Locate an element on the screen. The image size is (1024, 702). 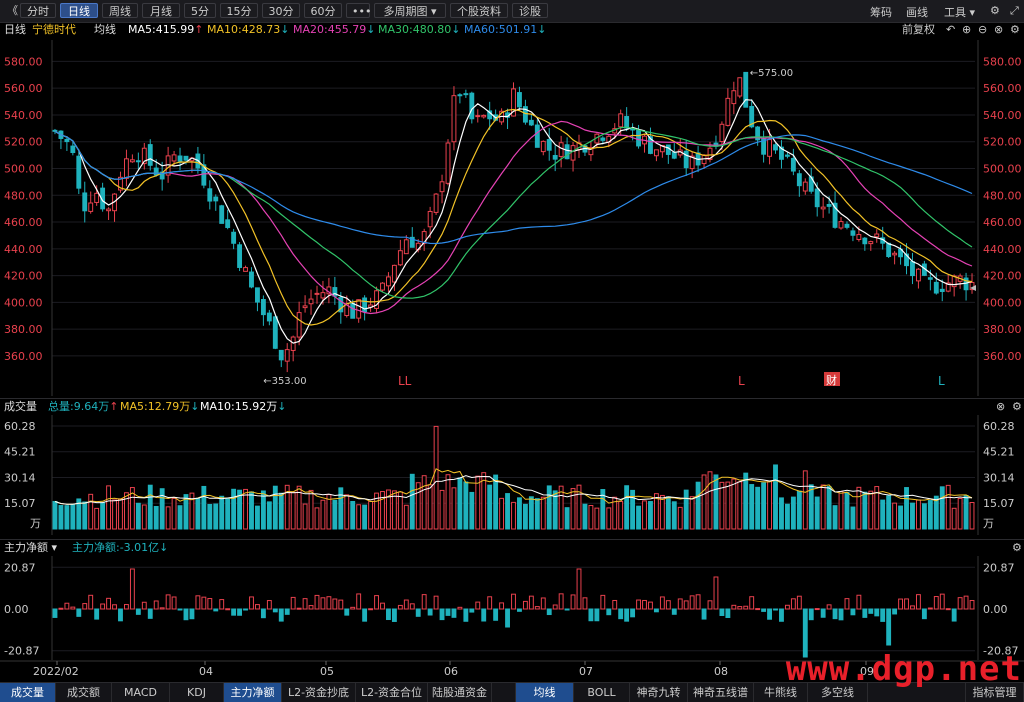
tab-7: 60分 is located at coordinates (323, 10).